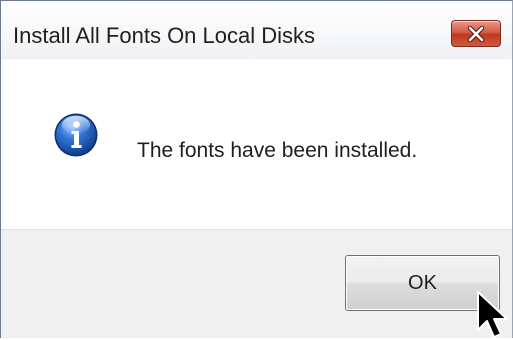 This screenshot has height=340, width=513. What do you see at coordinates (164, 35) in the screenshot?
I see `window-title: Install All Fonts On Local Disks` at bounding box center [164, 35].